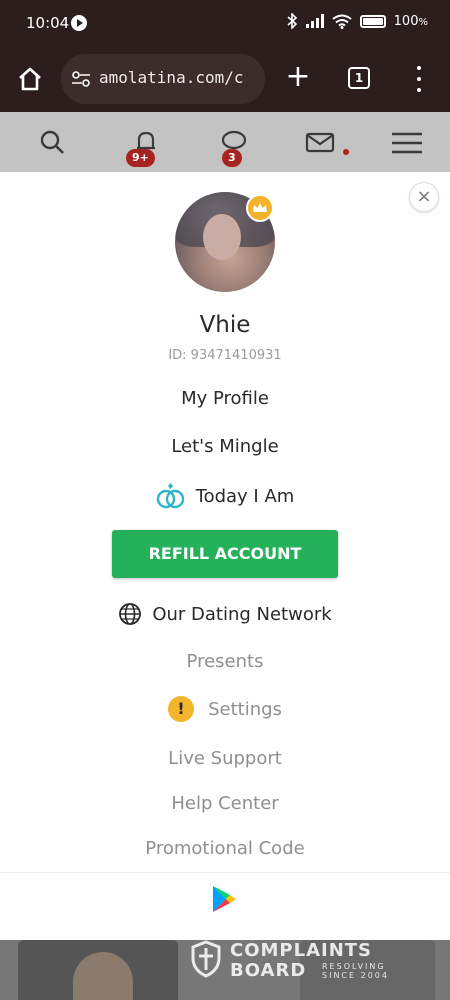  I want to click on google-play-icon, so click(224, 899).